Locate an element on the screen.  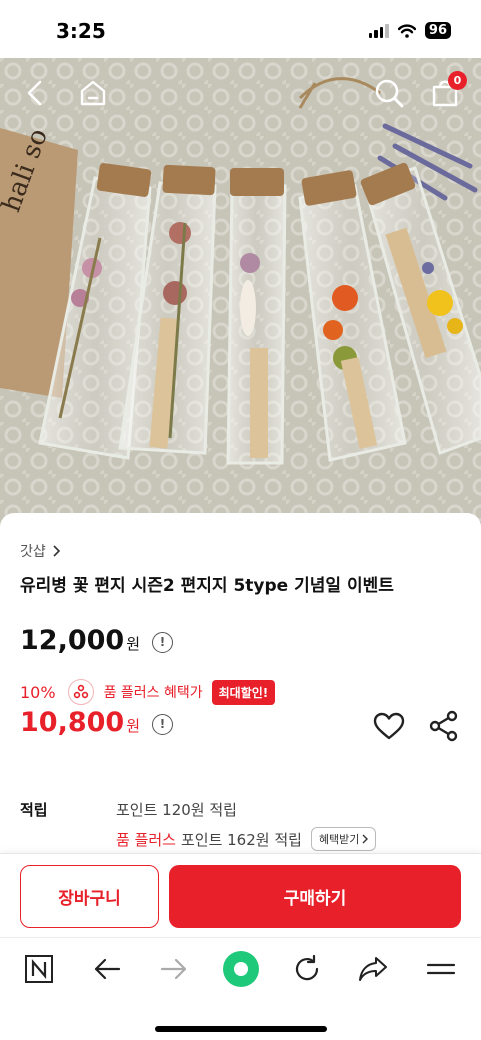
max-discount-badge: 최대할인! is located at coordinates (243, 692).